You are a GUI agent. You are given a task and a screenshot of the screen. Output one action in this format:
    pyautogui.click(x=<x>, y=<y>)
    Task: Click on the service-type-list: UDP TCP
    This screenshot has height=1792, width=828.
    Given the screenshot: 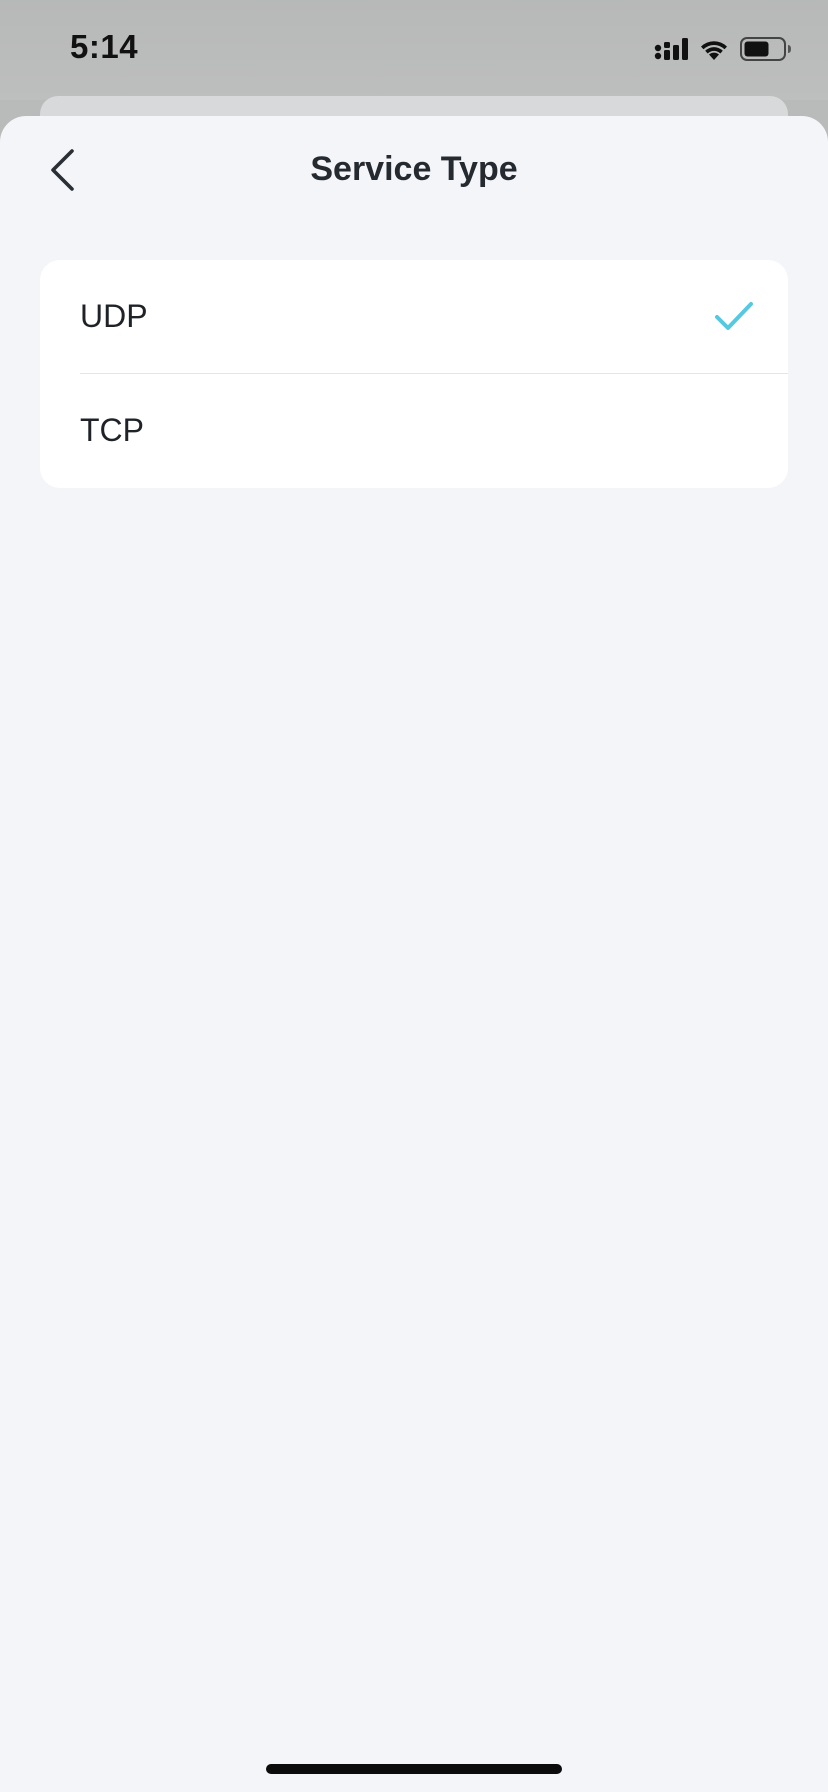 What is the action you would take?
    pyautogui.click(x=414, y=374)
    